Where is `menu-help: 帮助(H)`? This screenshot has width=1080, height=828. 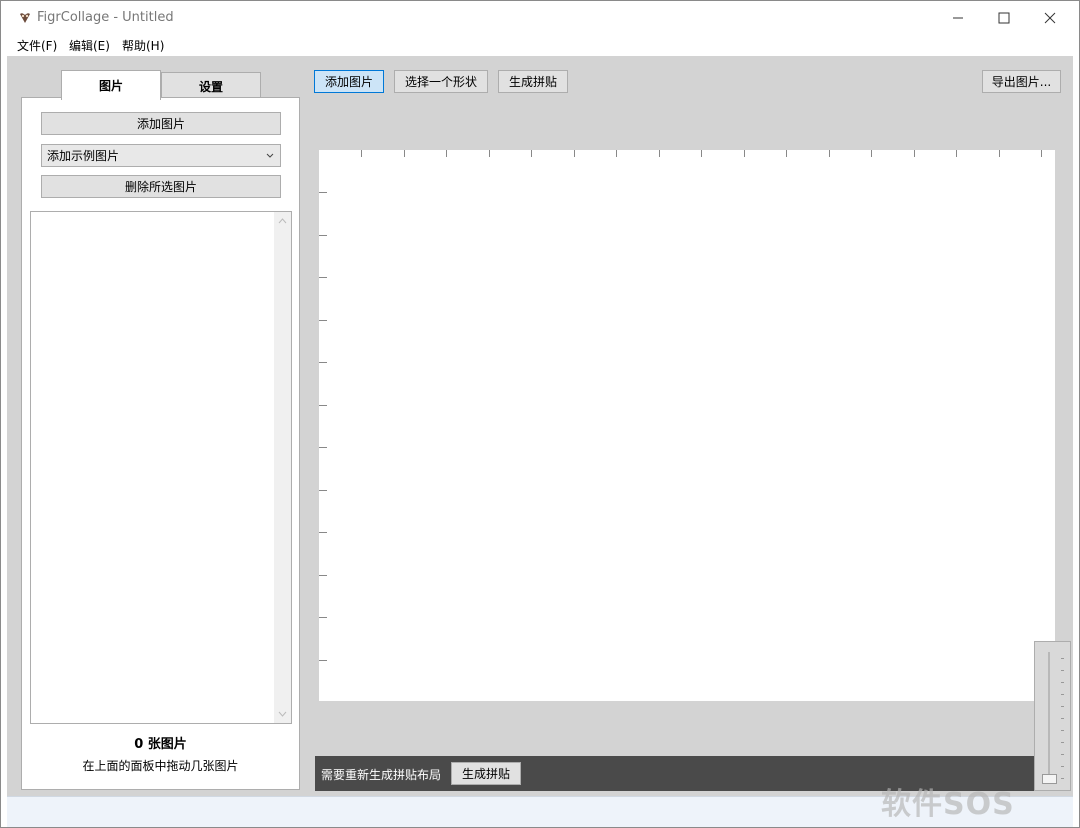
menu-help: 帮助(H) is located at coordinates (143, 45).